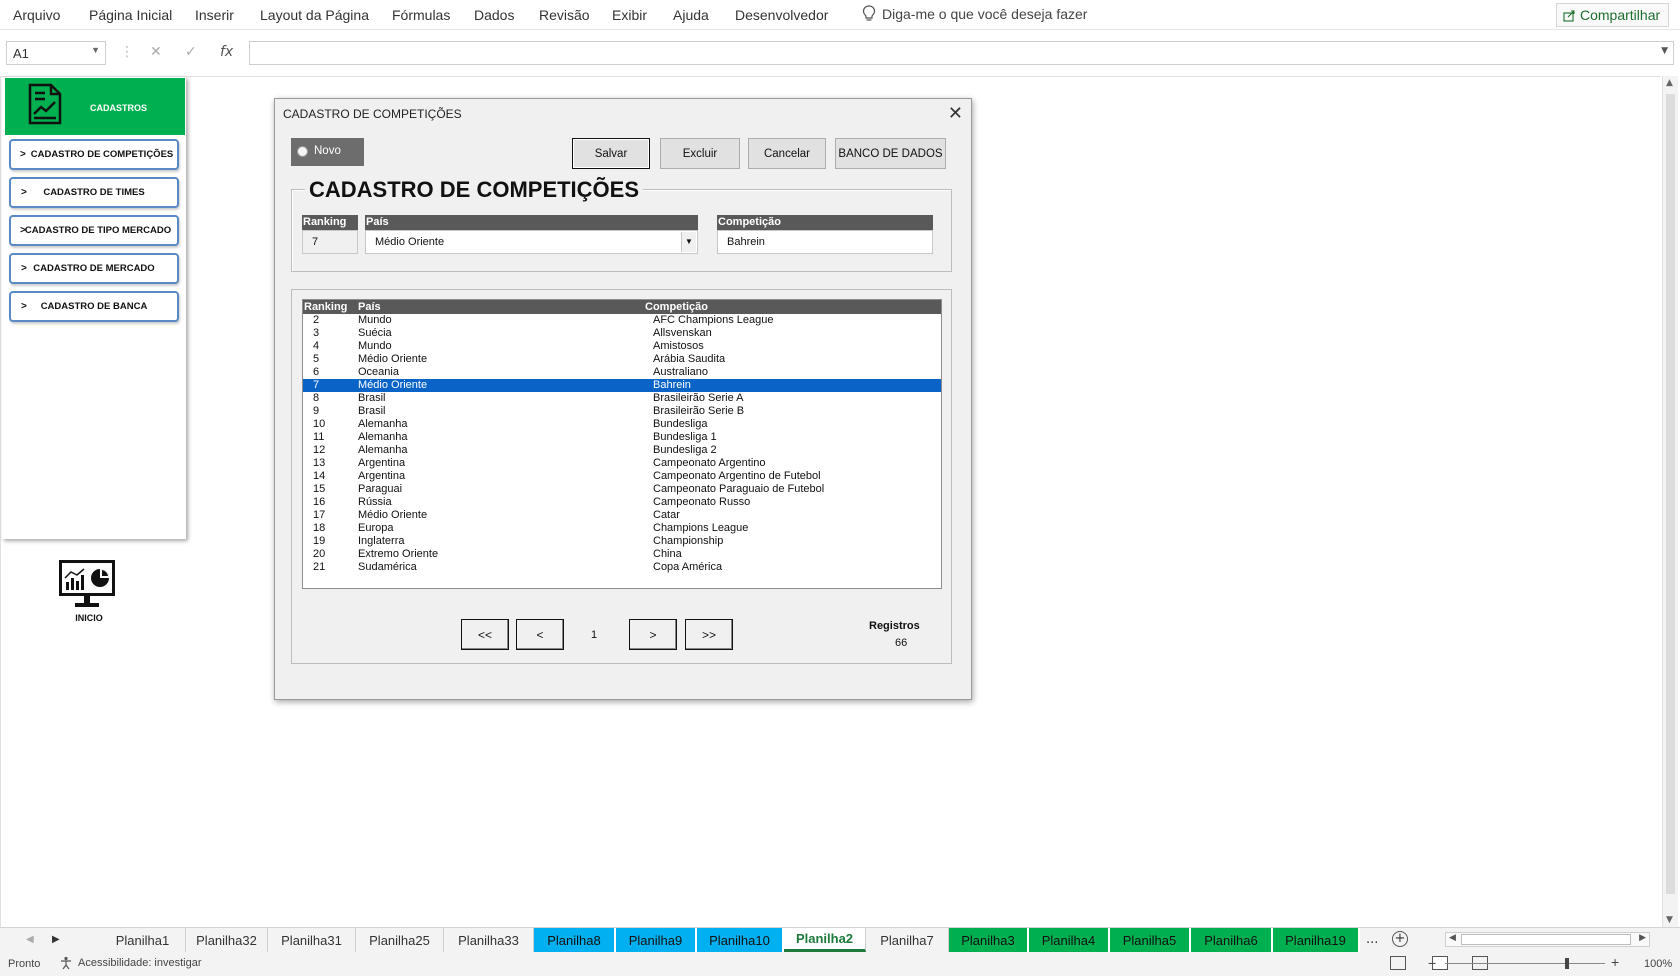 The width and height of the screenshot is (1680, 976). What do you see at coordinates (564, 15) in the screenshot?
I see `menu-revisao: Revisão` at bounding box center [564, 15].